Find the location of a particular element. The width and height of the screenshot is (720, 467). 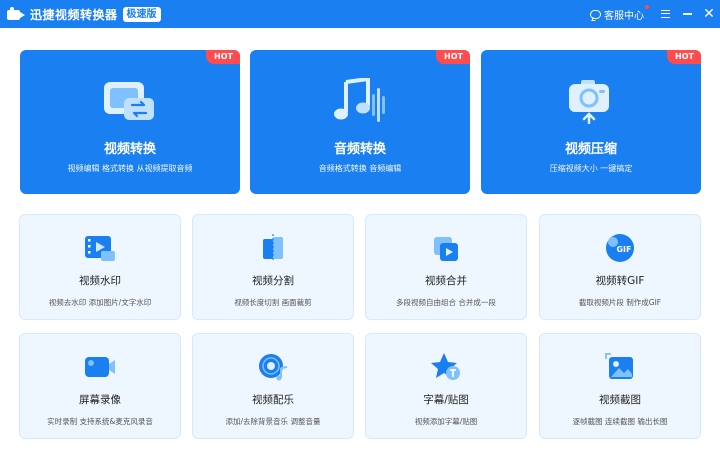

card-title: 屏幕录像 is located at coordinates (100, 400).